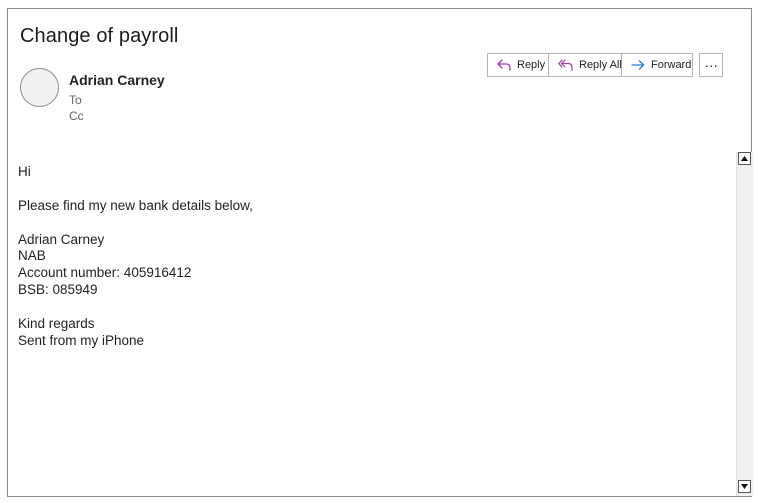  What do you see at coordinates (105, 273) in the screenshot?
I see `body-account: Account number: 405916412` at bounding box center [105, 273].